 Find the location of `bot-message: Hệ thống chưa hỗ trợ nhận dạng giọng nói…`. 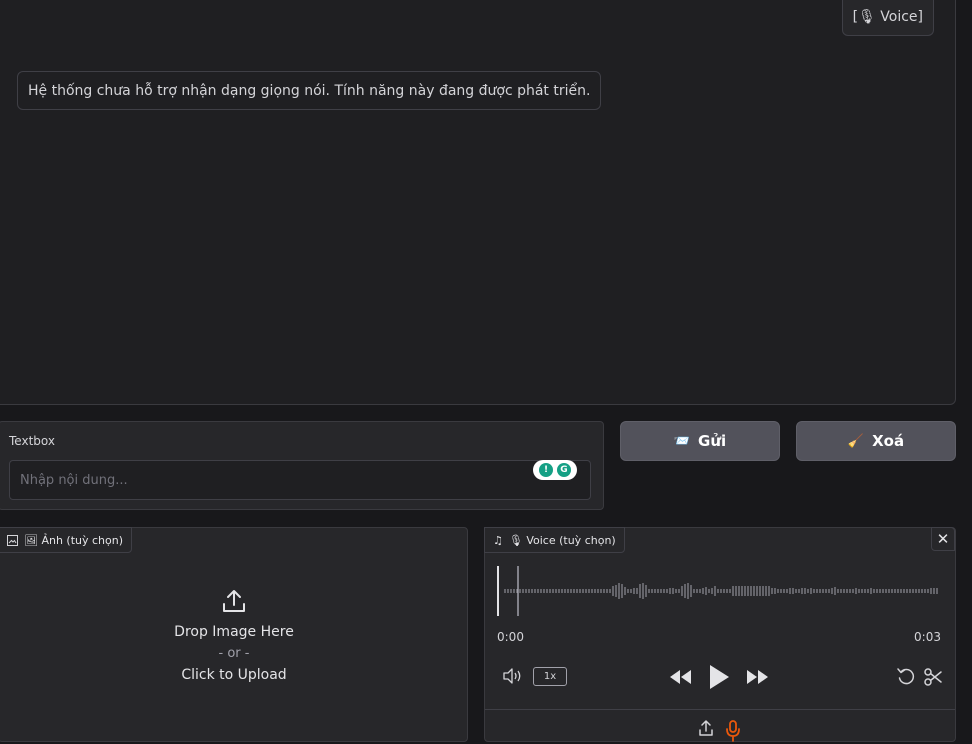

bot-message: Hệ thống chưa hỗ trợ nhận dạng giọng nói… is located at coordinates (309, 90).